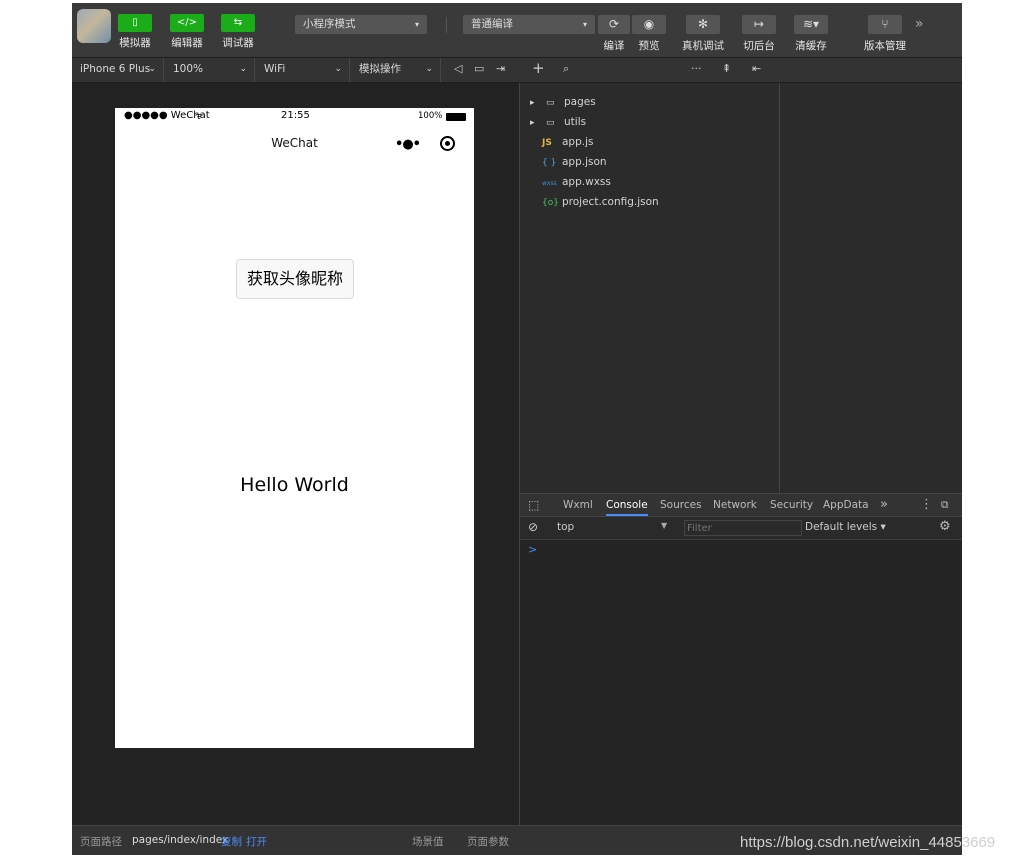  What do you see at coordinates (566, 69) in the screenshot?
I see `search-icon: ⌕` at bounding box center [566, 69].